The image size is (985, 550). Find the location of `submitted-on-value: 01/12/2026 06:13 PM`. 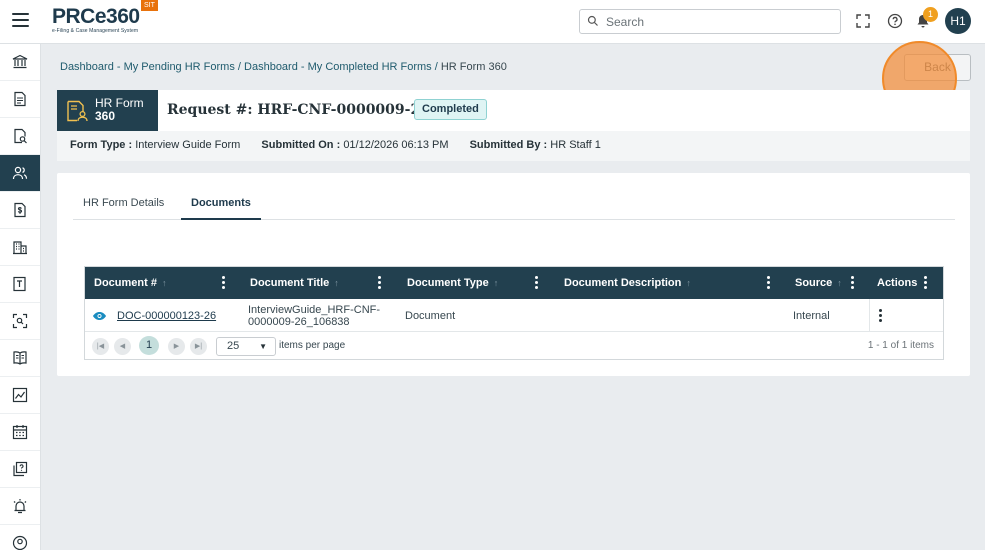

submitted-on-value: 01/12/2026 06:13 PM is located at coordinates (396, 145).